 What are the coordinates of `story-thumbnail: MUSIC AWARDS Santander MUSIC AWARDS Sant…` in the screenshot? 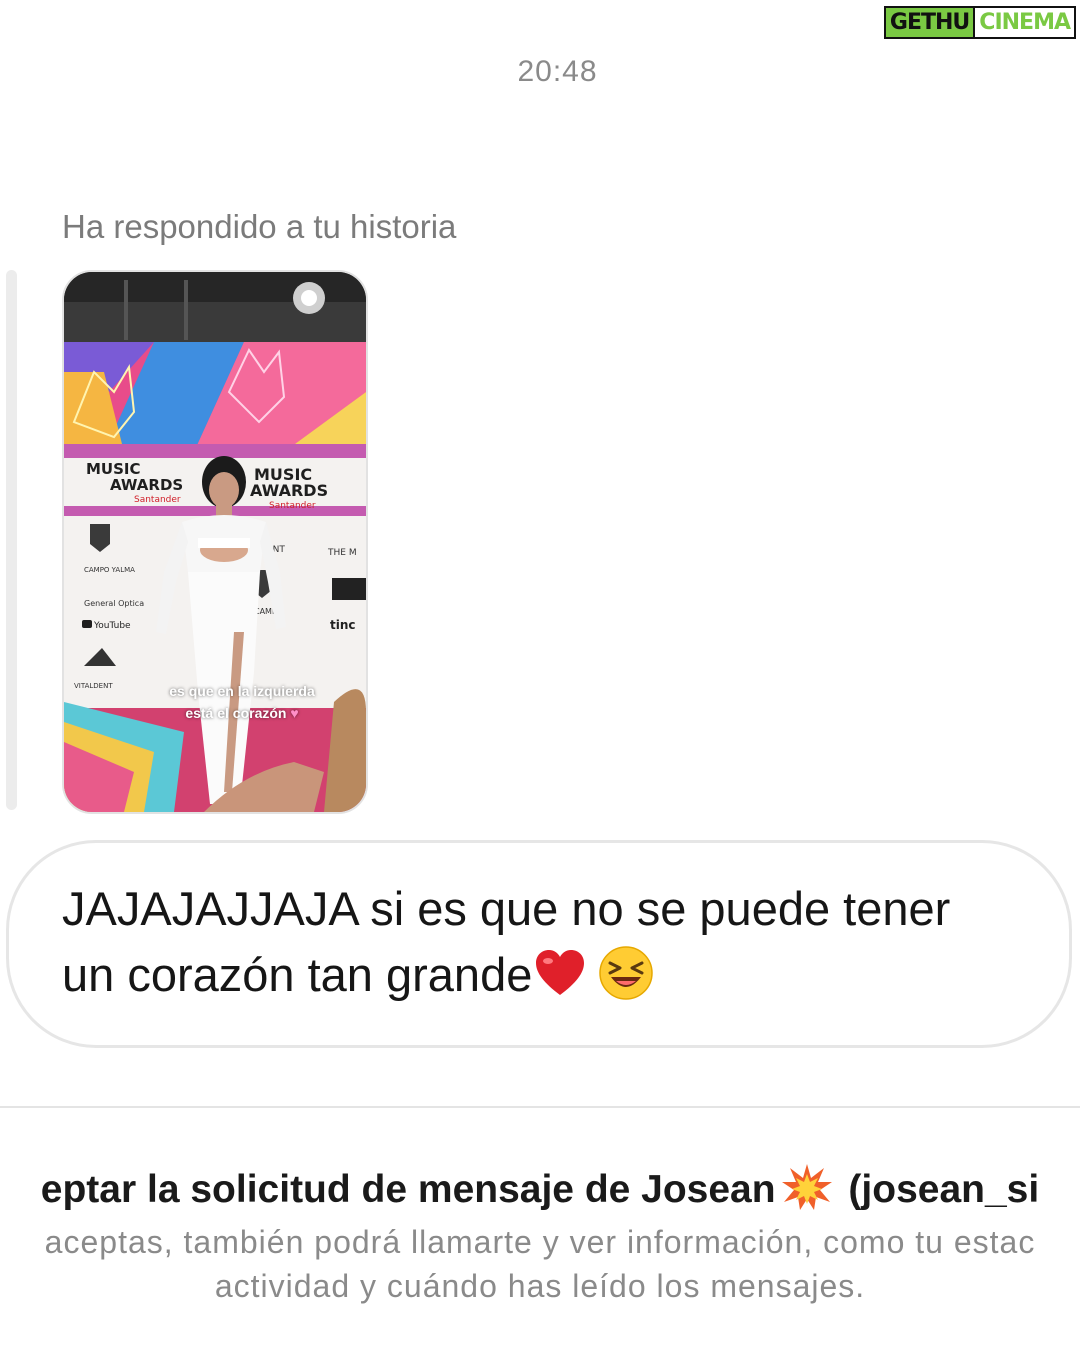 It's located at (215, 542).